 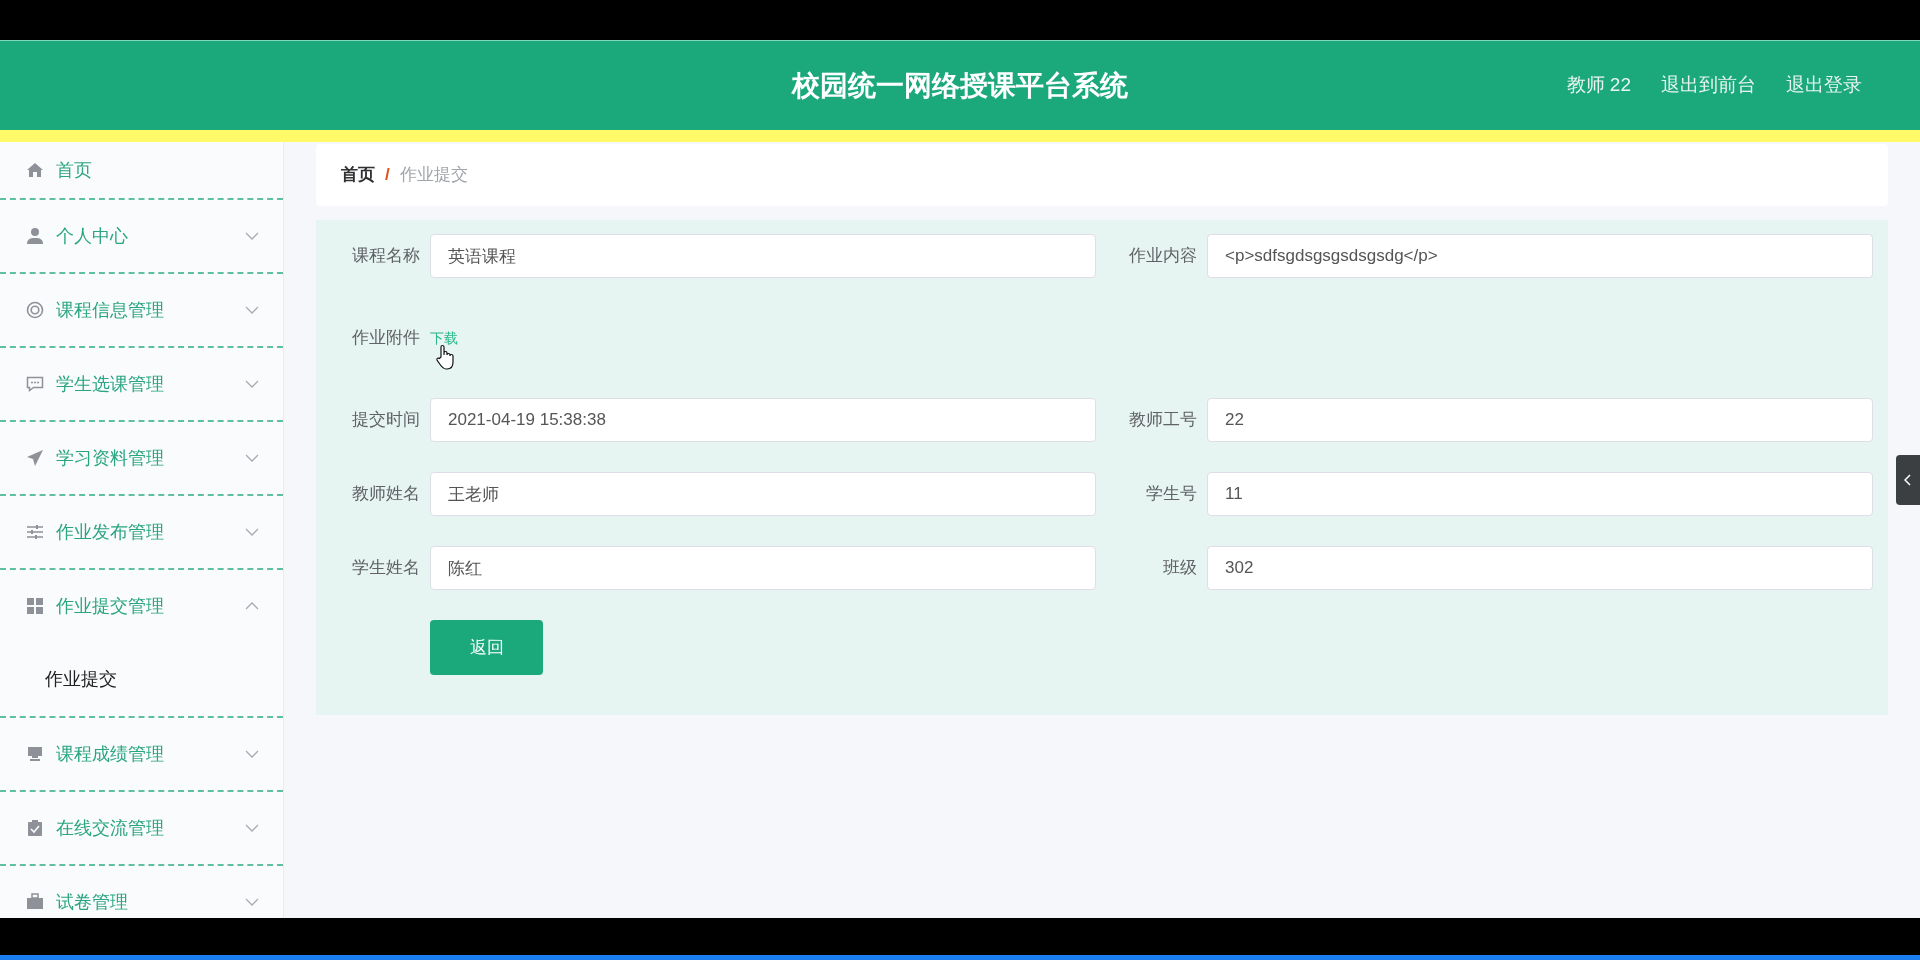 What do you see at coordinates (1540, 494) in the screenshot?
I see `input-field: 11` at bounding box center [1540, 494].